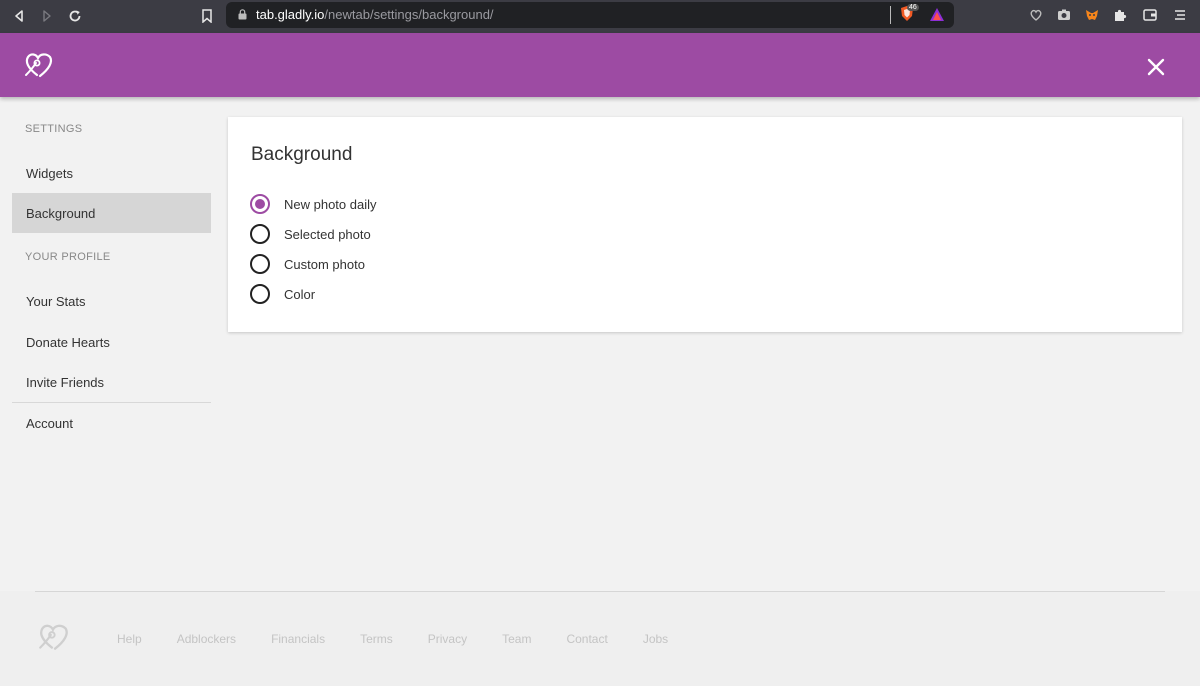 Image resolution: width=1200 pixels, height=686 pixels. Describe the element at coordinates (655, 639) in the screenshot. I see `footer-link-jobs: Jobs` at that location.